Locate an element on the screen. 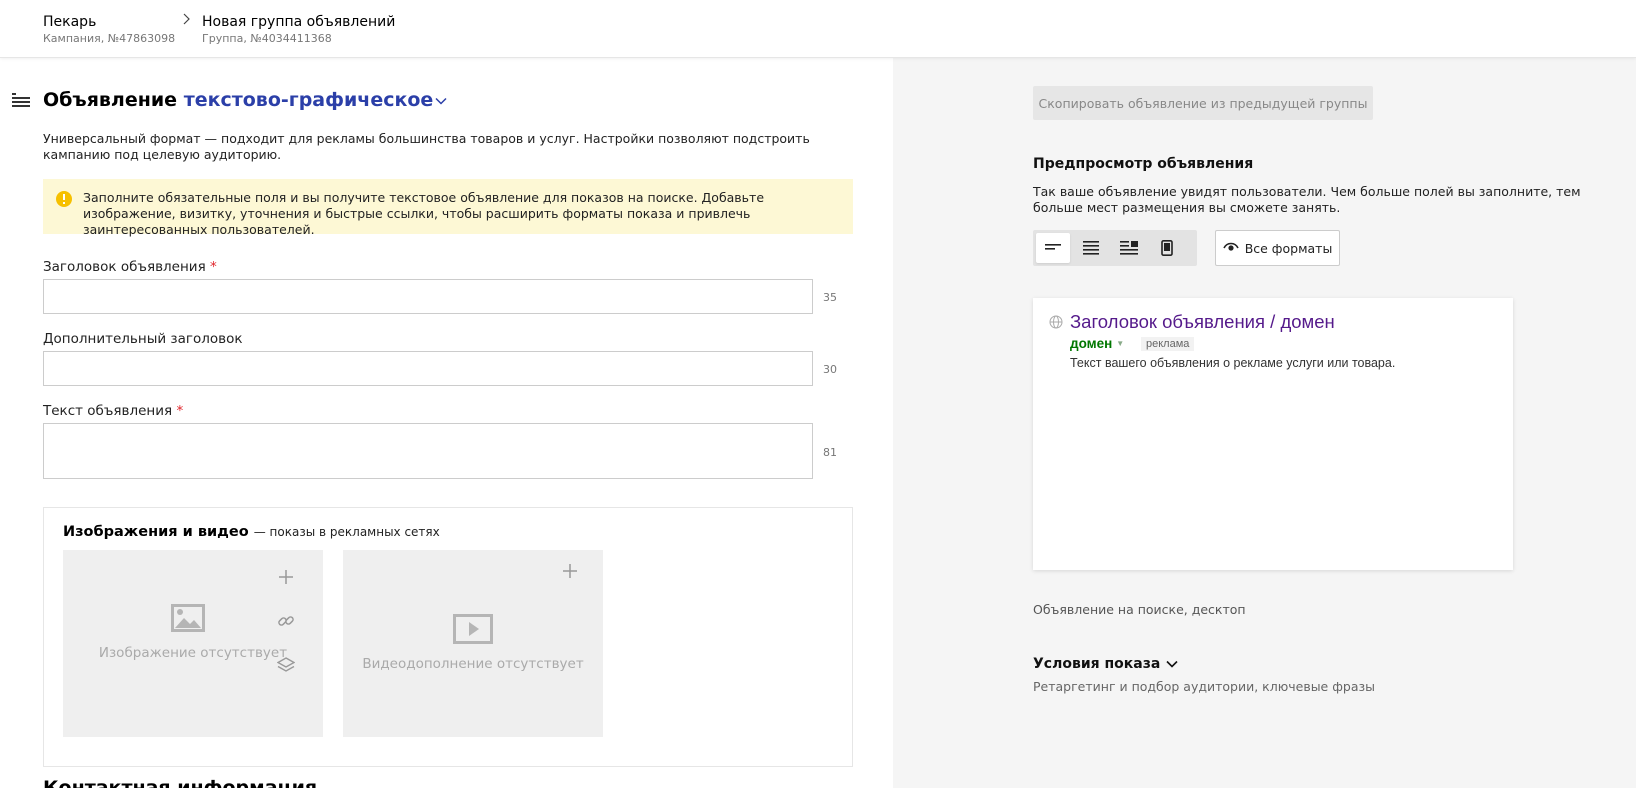 Image resolution: width=1636 pixels, height=788 pixels. image-gallery-button is located at coordinates (286, 665).